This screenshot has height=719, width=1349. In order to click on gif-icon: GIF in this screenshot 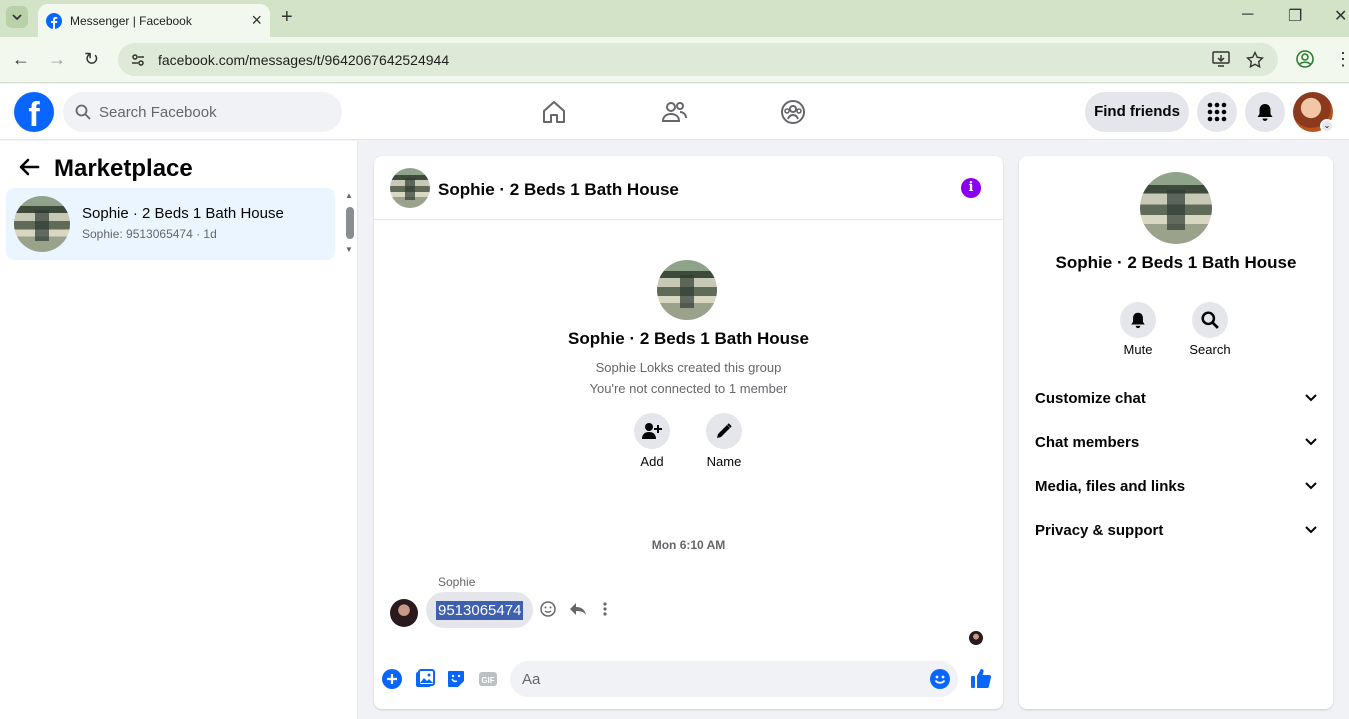, I will do `click(488, 679)`.